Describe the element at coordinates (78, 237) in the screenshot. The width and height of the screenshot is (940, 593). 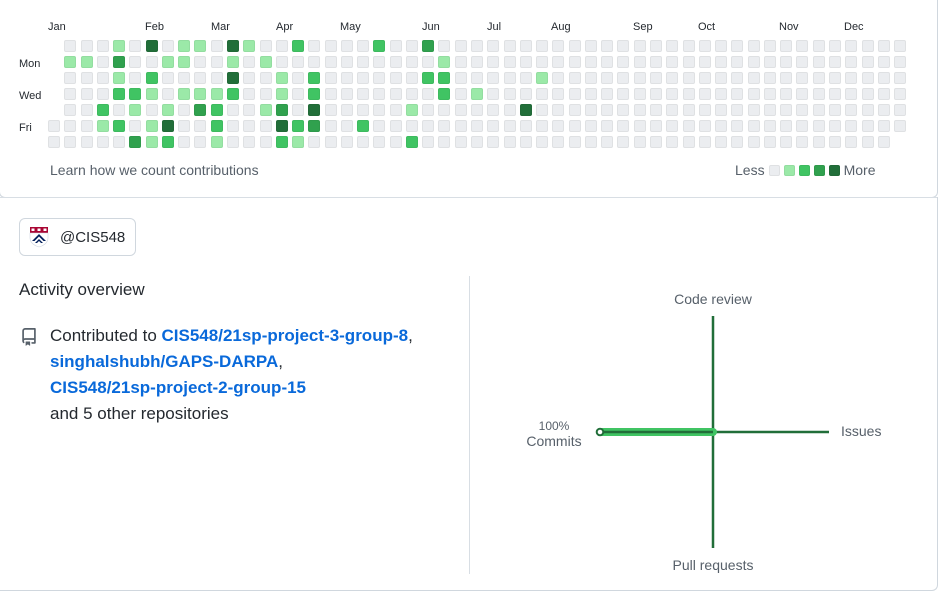
I see `org-filter-button: @CIS548` at that location.